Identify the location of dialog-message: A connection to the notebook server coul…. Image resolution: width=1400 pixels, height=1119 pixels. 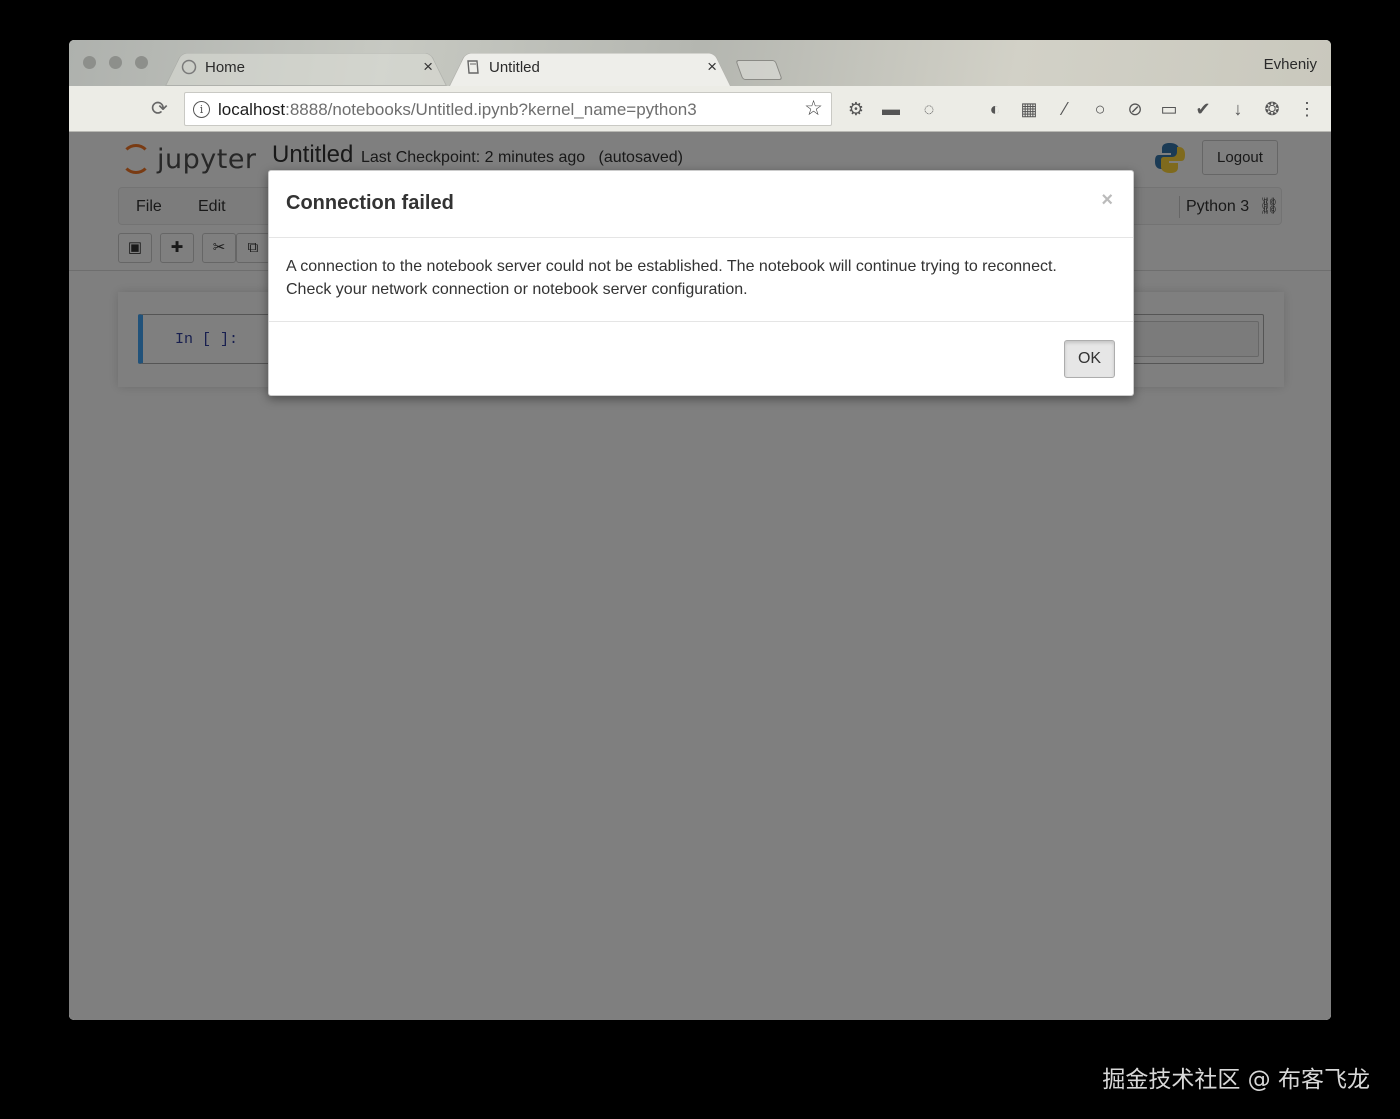
(671, 278).